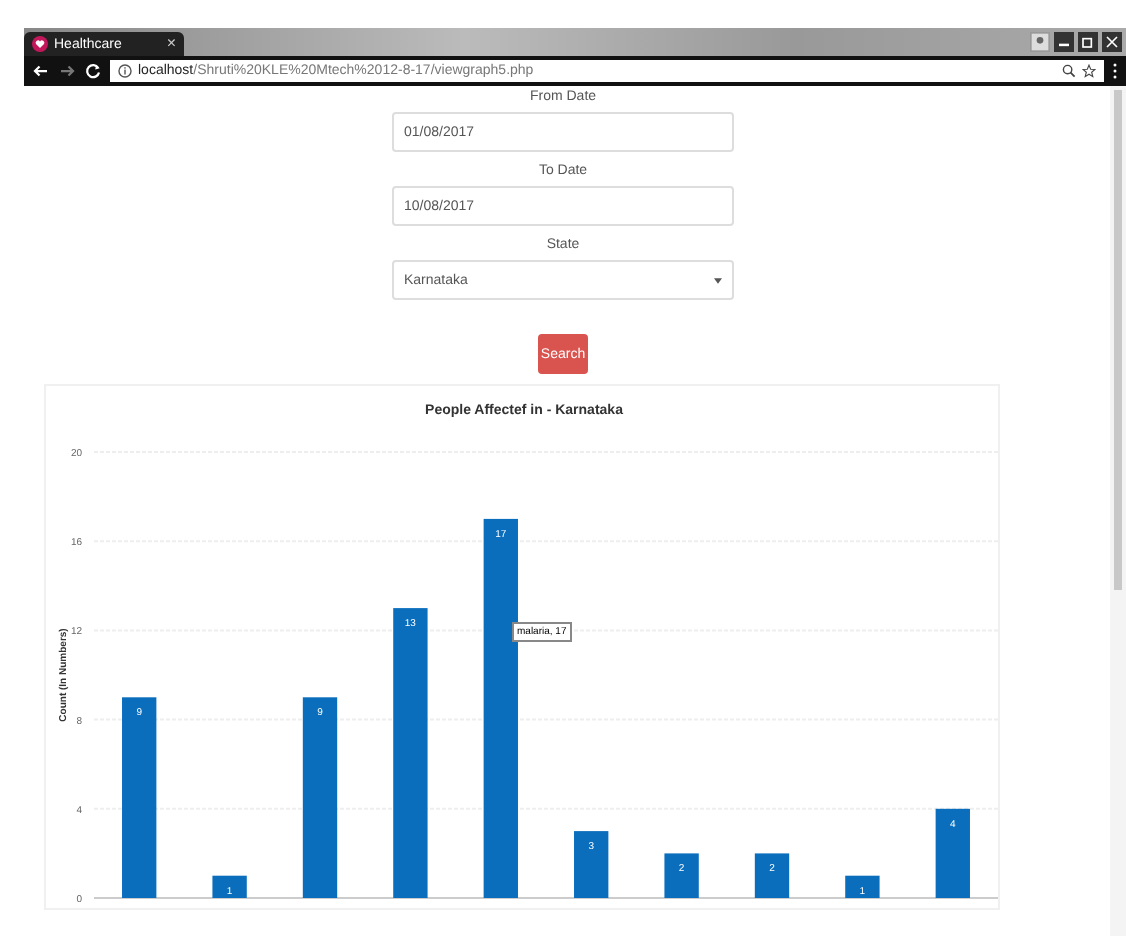 The height and width of the screenshot is (936, 1126). I want to click on caret-icon, so click(718, 280).